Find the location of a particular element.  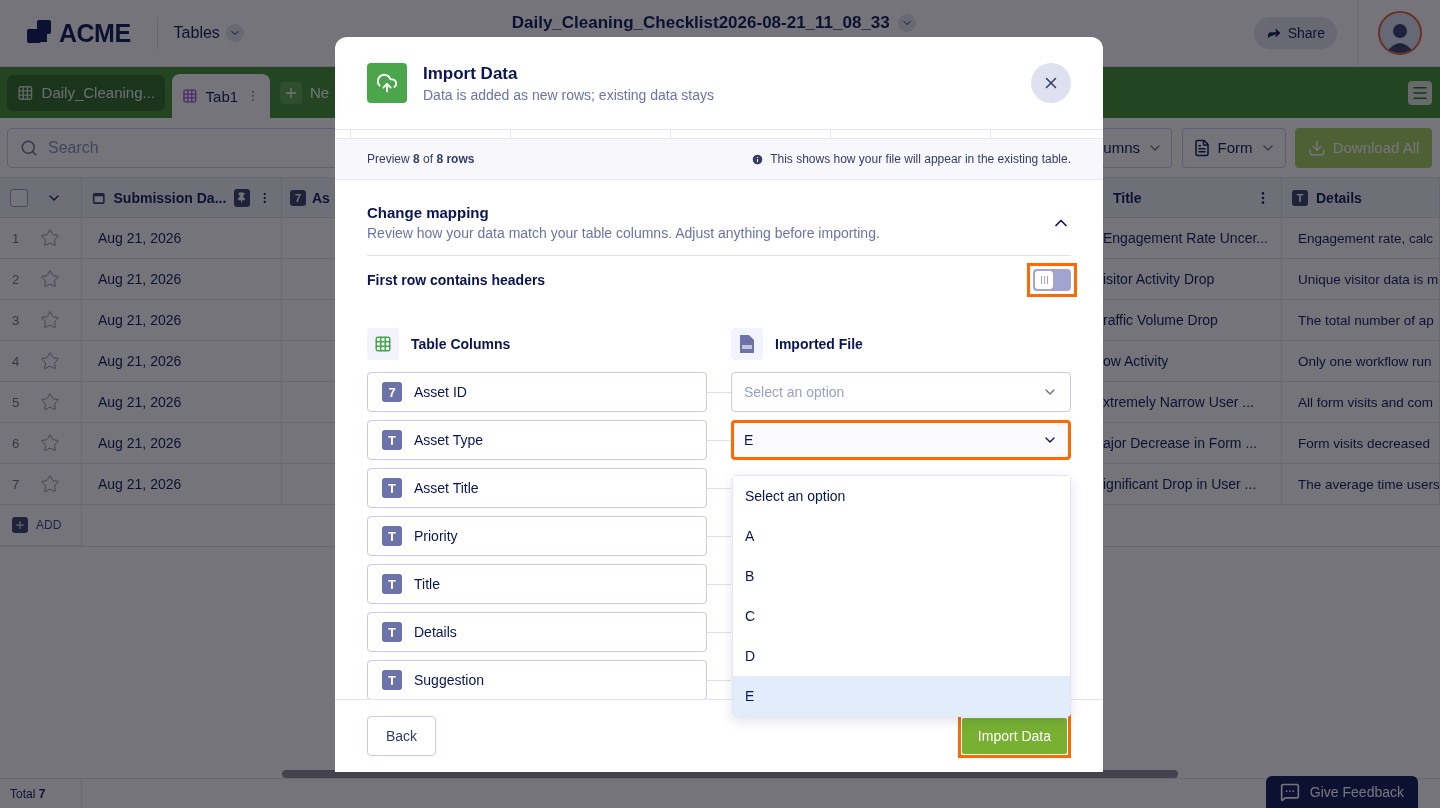

checkbox is located at coordinates (19, 197).